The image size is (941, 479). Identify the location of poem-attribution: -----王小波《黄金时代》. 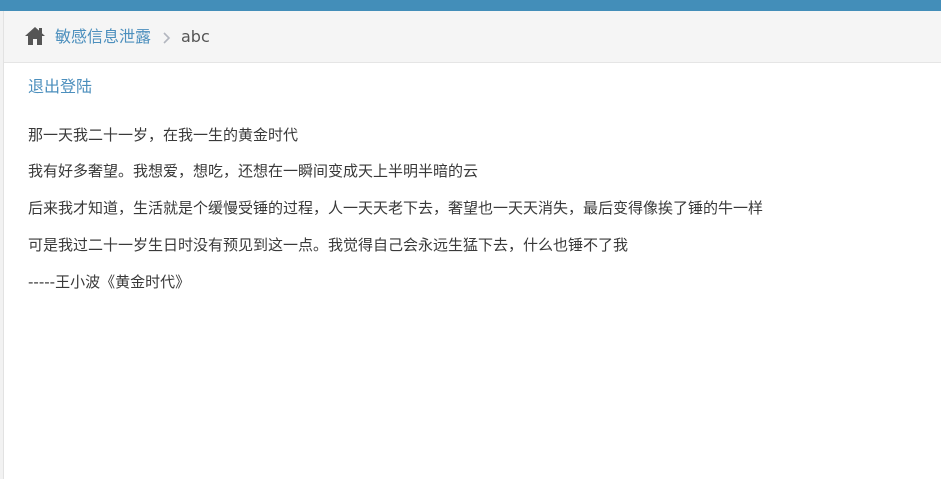
(109, 282).